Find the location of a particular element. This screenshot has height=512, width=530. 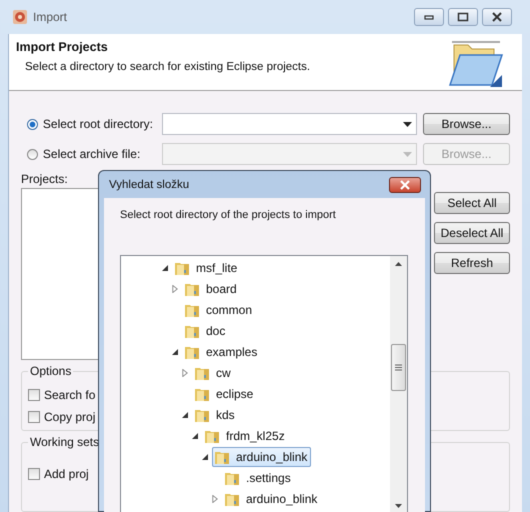

checkbox-label: Search fo is located at coordinates (70, 395).